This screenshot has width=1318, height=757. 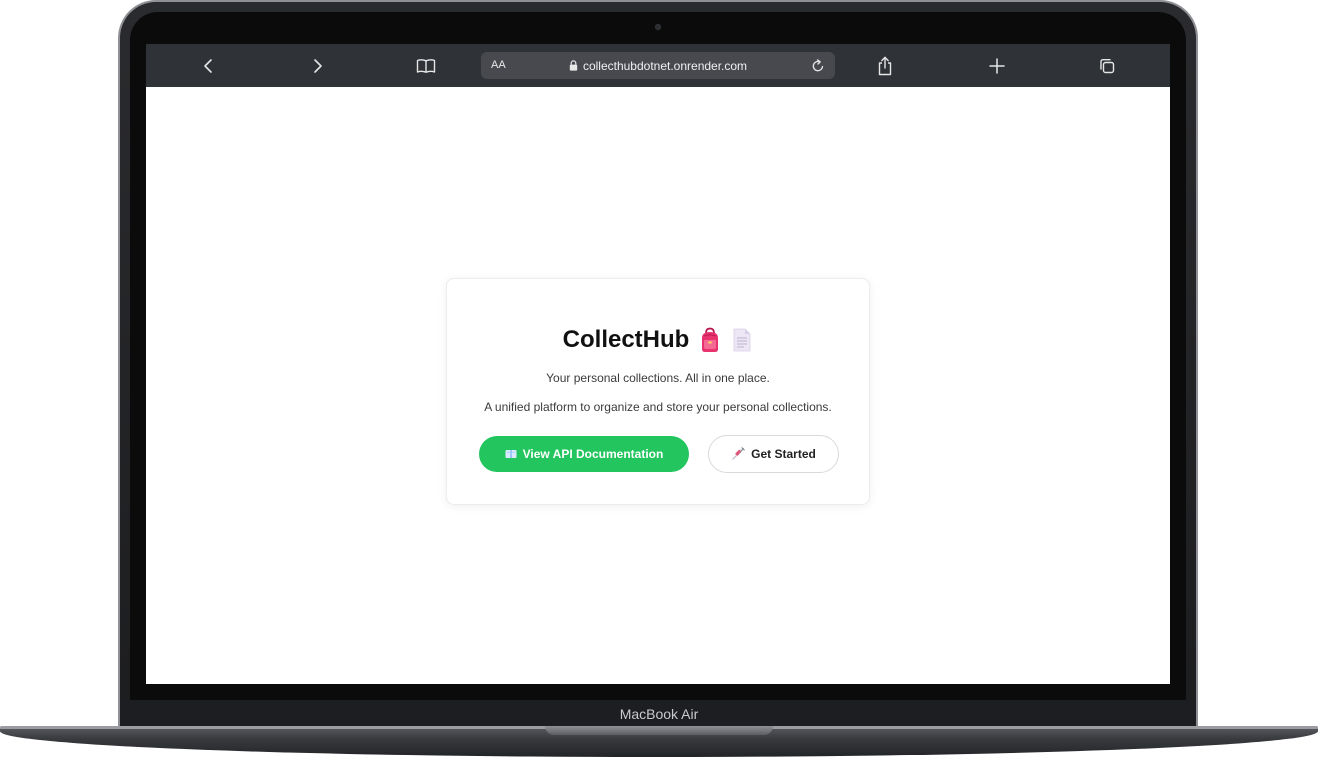 I want to click on card-title-row: CollectHub, so click(x=658, y=340).